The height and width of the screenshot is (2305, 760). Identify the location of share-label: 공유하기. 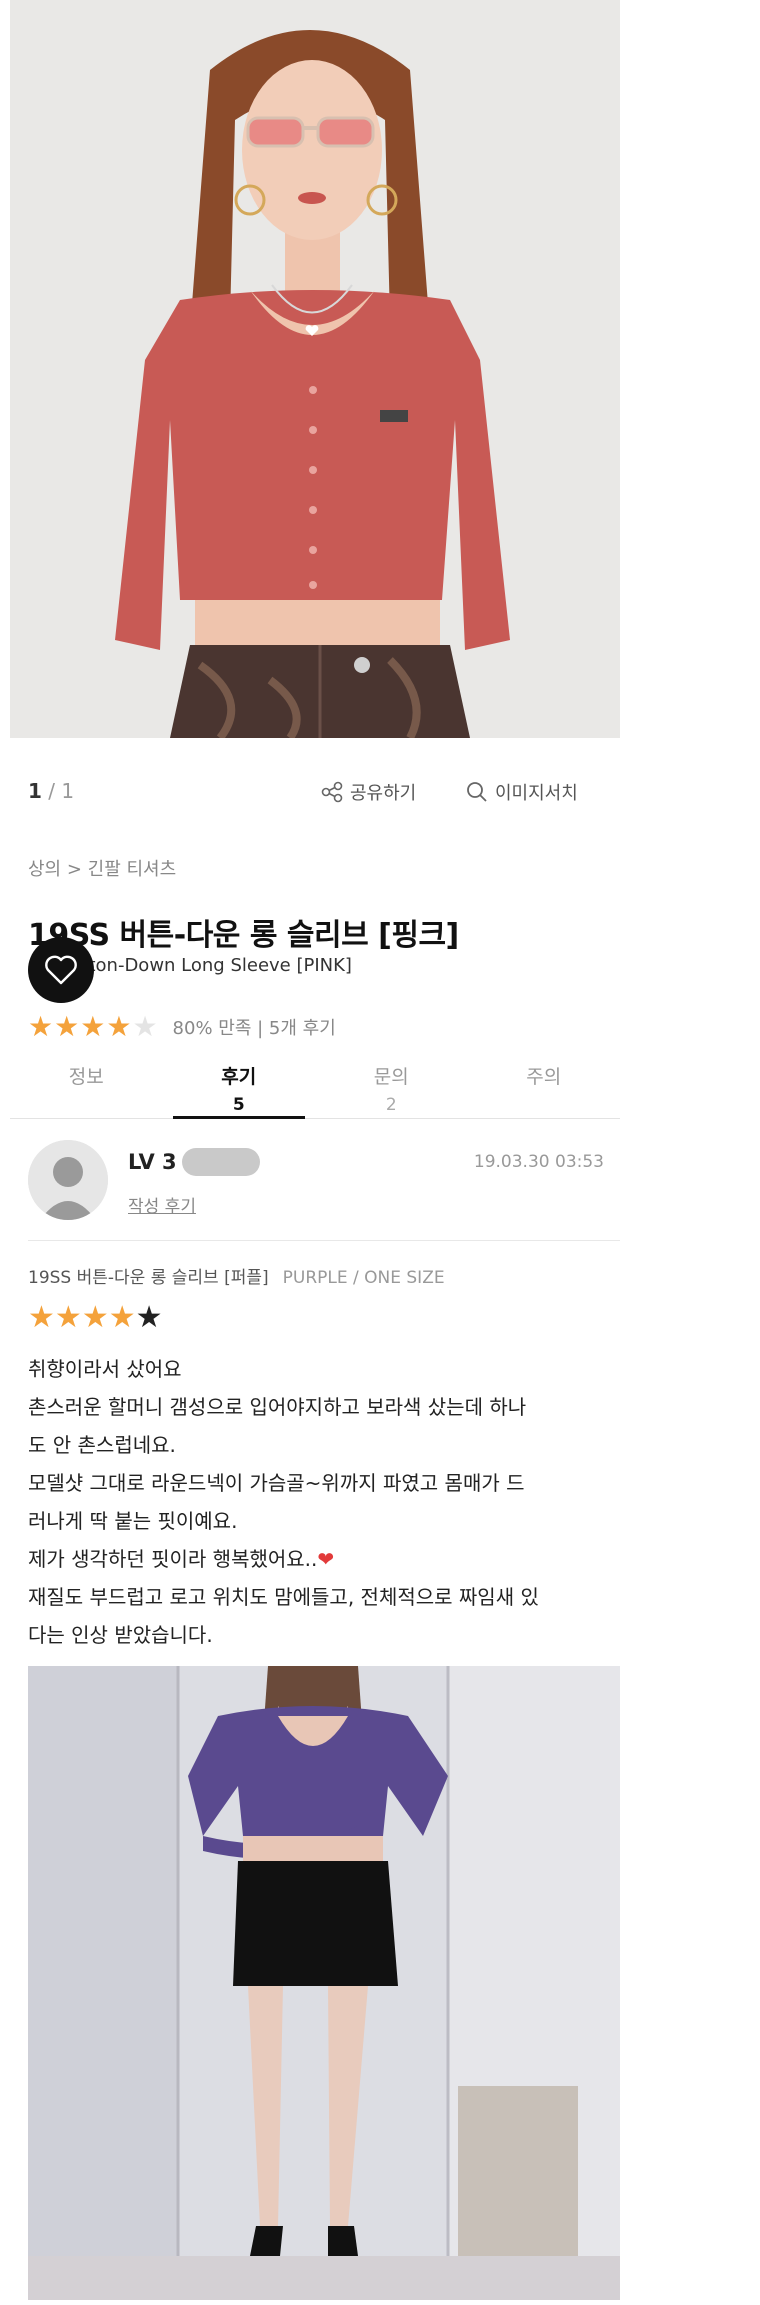
(383, 793).